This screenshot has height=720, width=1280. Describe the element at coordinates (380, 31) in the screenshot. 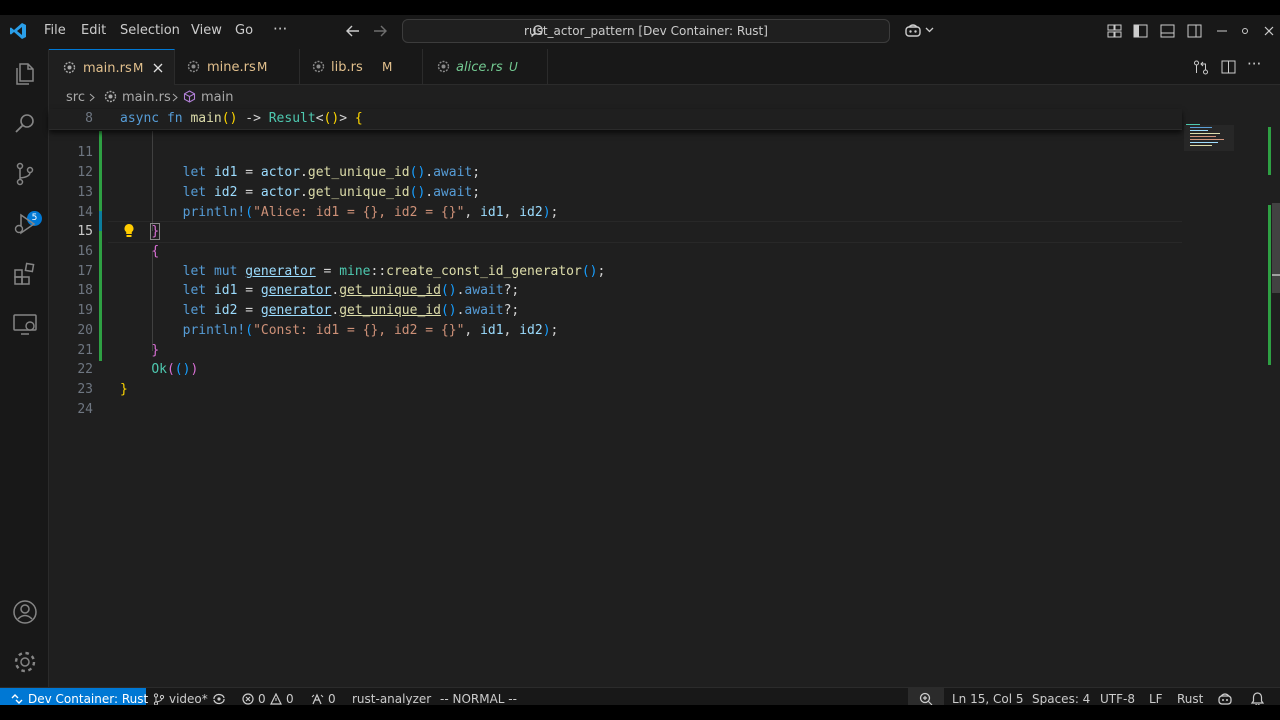

I see `forward-arrow-icon` at that location.